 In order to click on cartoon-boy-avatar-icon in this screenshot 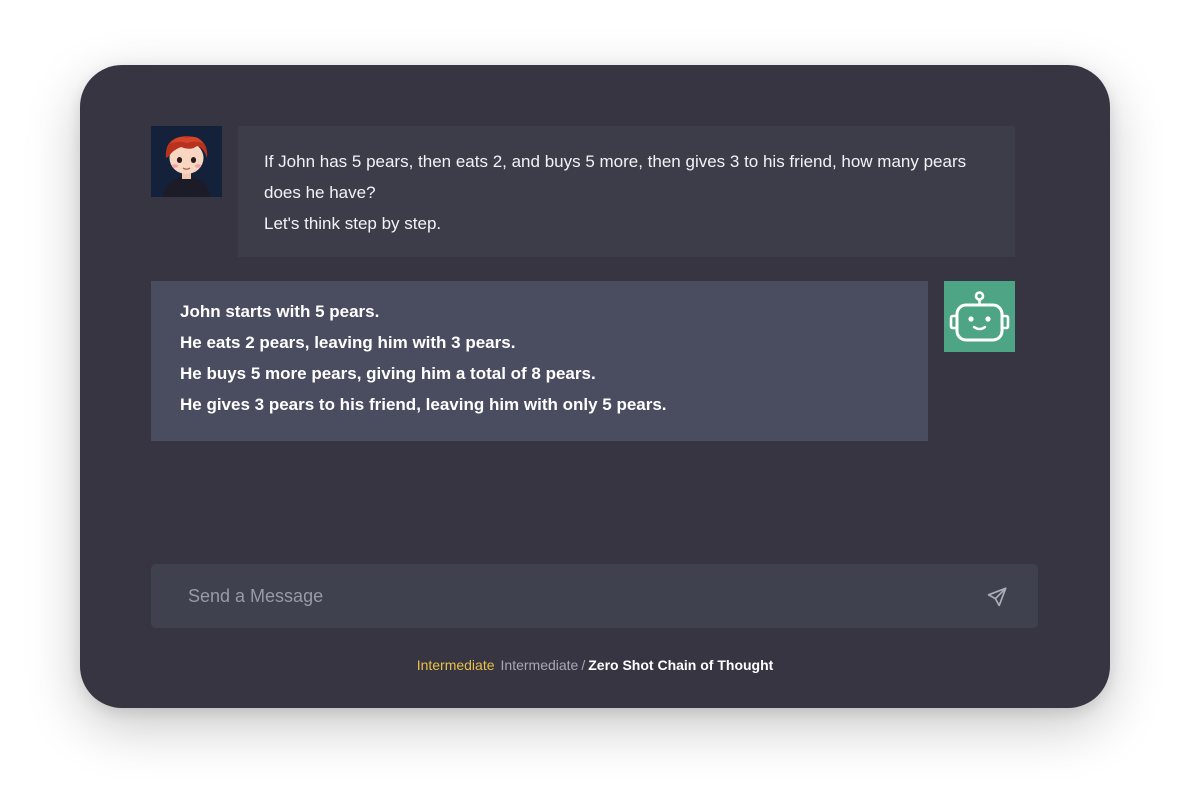, I will do `click(186, 161)`.